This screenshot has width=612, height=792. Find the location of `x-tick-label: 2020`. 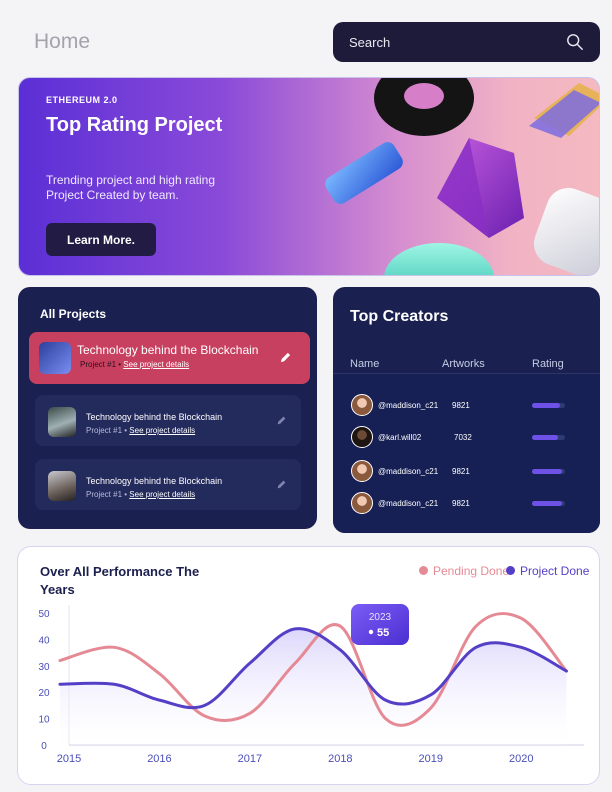

x-tick-label: 2020 is located at coordinates (521, 759).